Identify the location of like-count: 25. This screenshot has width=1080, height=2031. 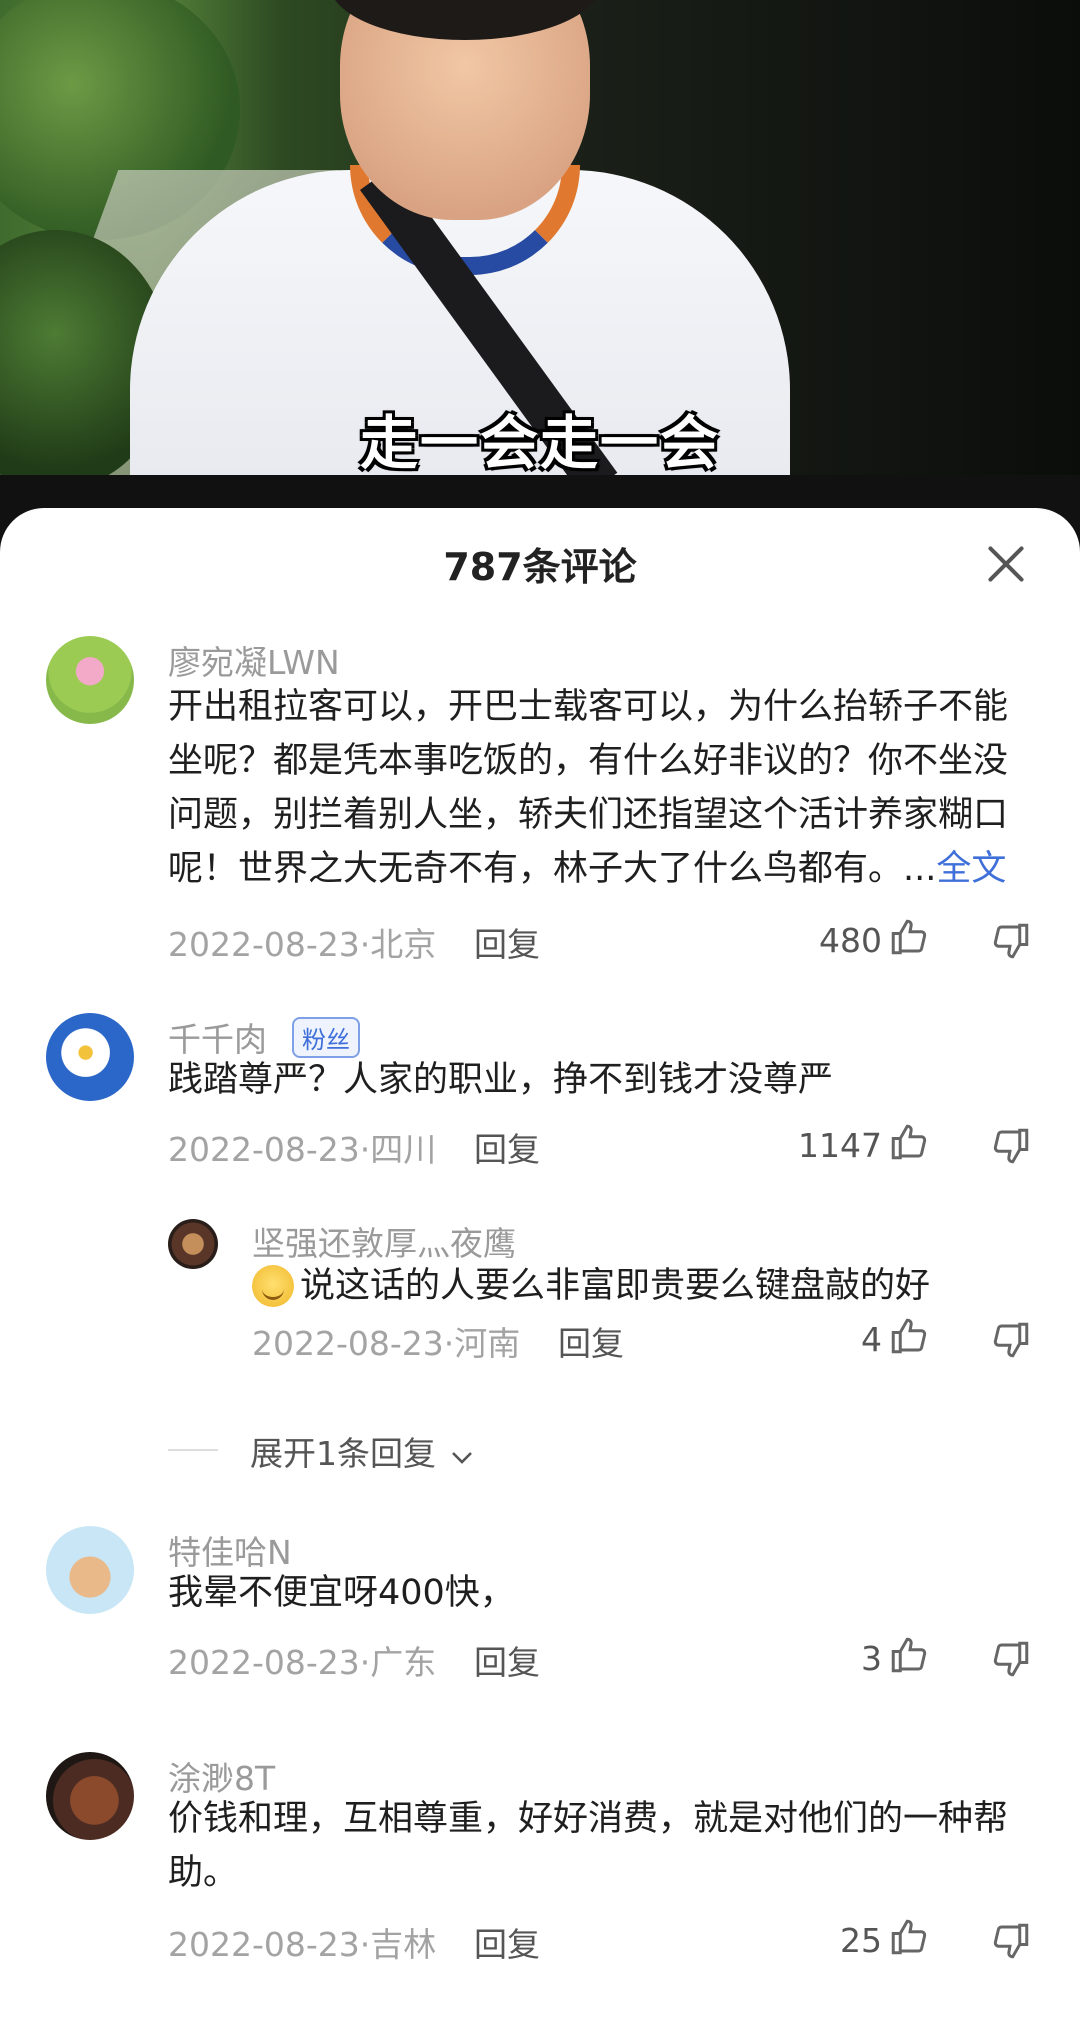
(861, 1940).